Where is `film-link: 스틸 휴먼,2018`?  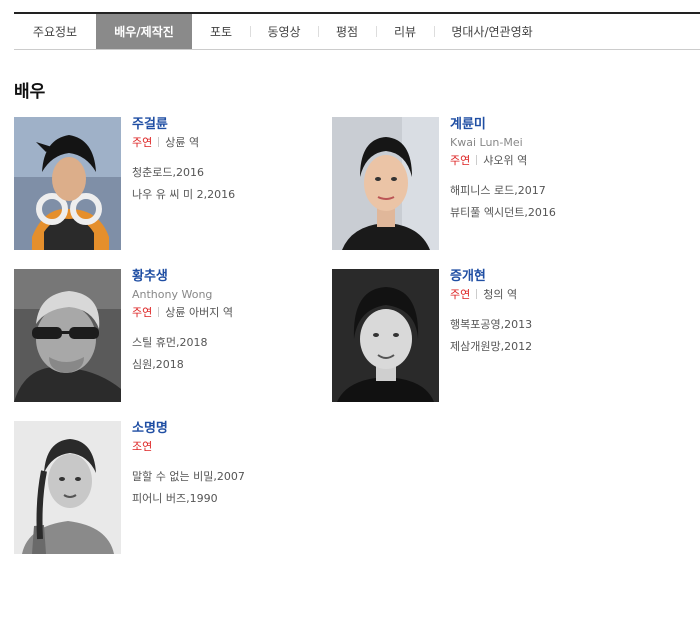 film-link: 스틸 휴먼,2018 is located at coordinates (232, 343).